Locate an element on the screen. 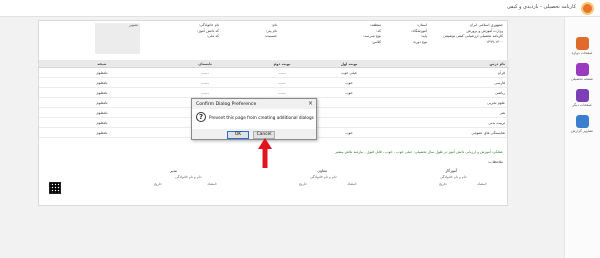 Image resolution: width=600 pixels, height=258 pixels. sidebar-item-study: صفحه تحصیلی is located at coordinates (582, 72).